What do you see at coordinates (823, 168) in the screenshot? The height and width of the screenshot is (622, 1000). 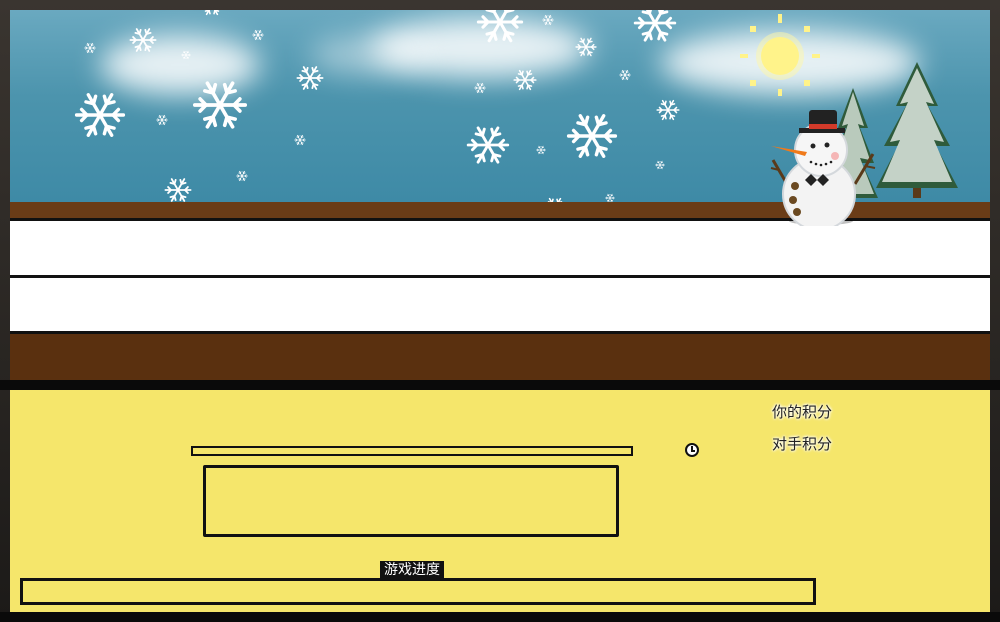 I see `snowman-icon` at bounding box center [823, 168].